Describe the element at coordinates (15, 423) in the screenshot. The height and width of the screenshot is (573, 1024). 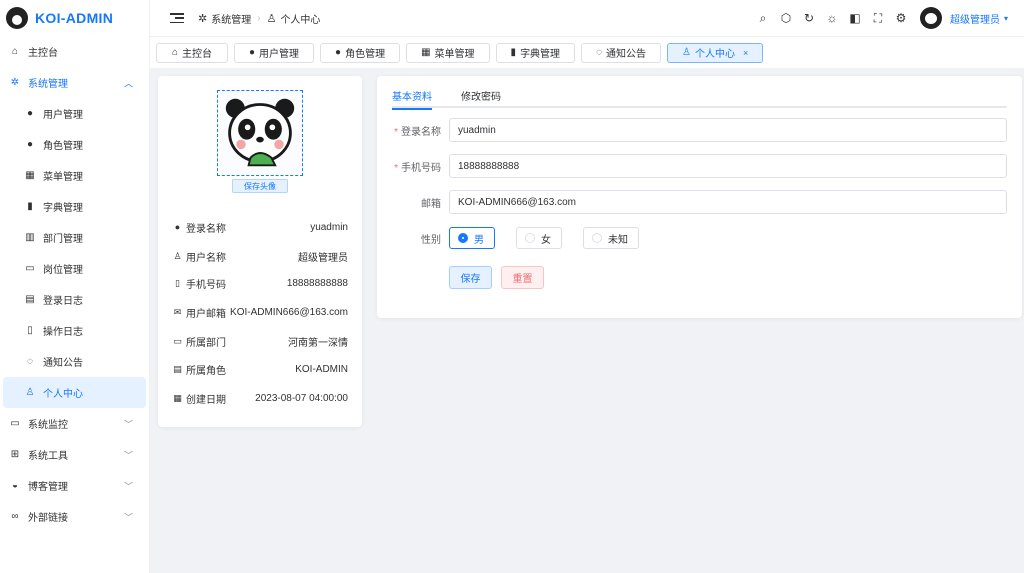
I see `monitor-icon: ▭` at that location.